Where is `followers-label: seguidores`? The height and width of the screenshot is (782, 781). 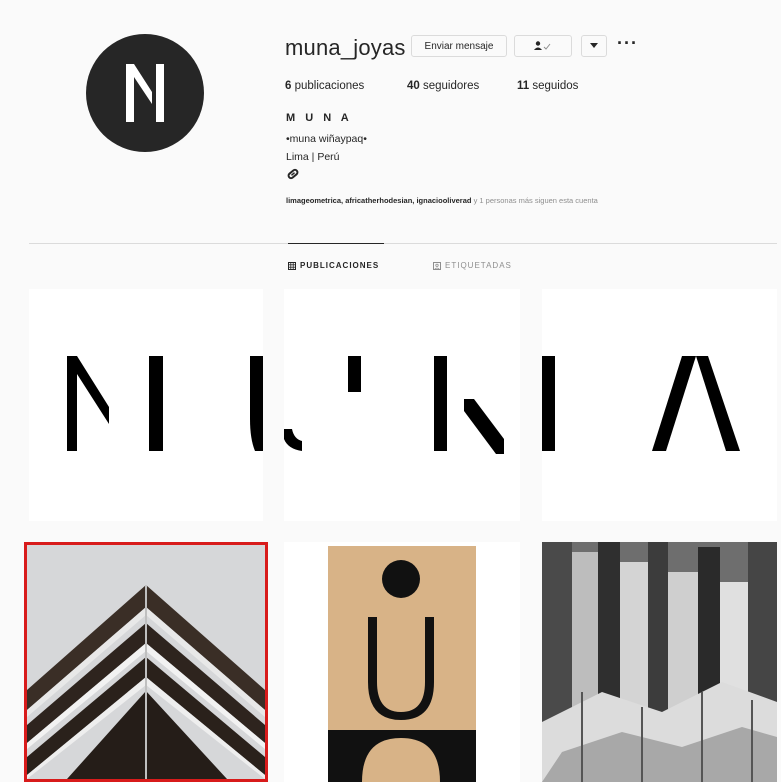 followers-label: seguidores is located at coordinates (451, 86).